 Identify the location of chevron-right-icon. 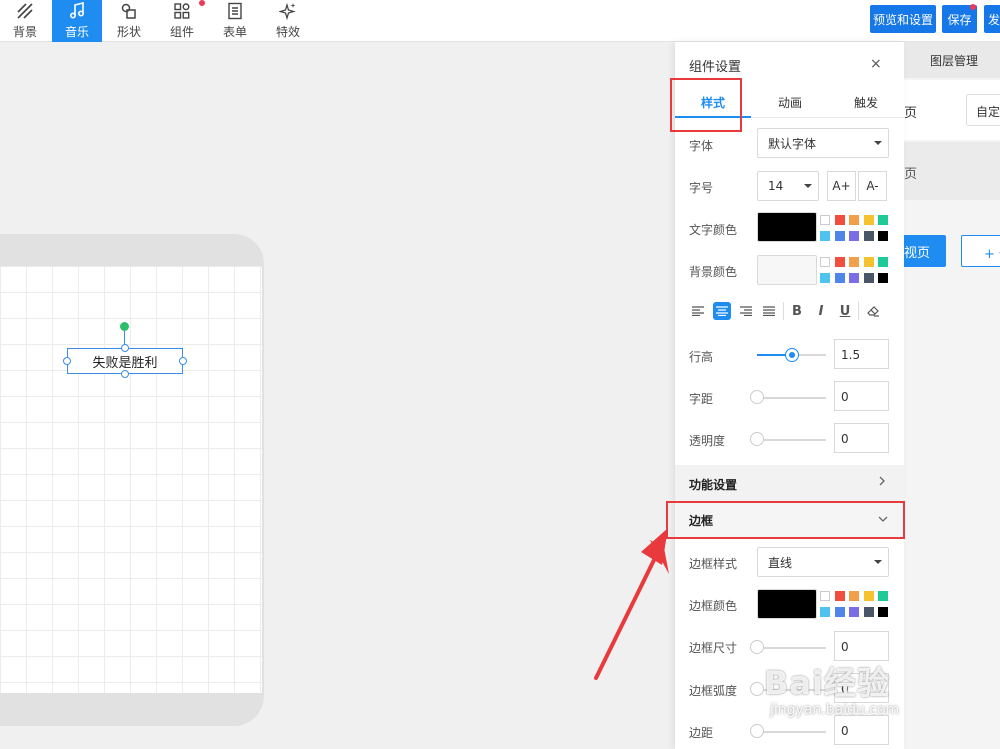
(882, 482).